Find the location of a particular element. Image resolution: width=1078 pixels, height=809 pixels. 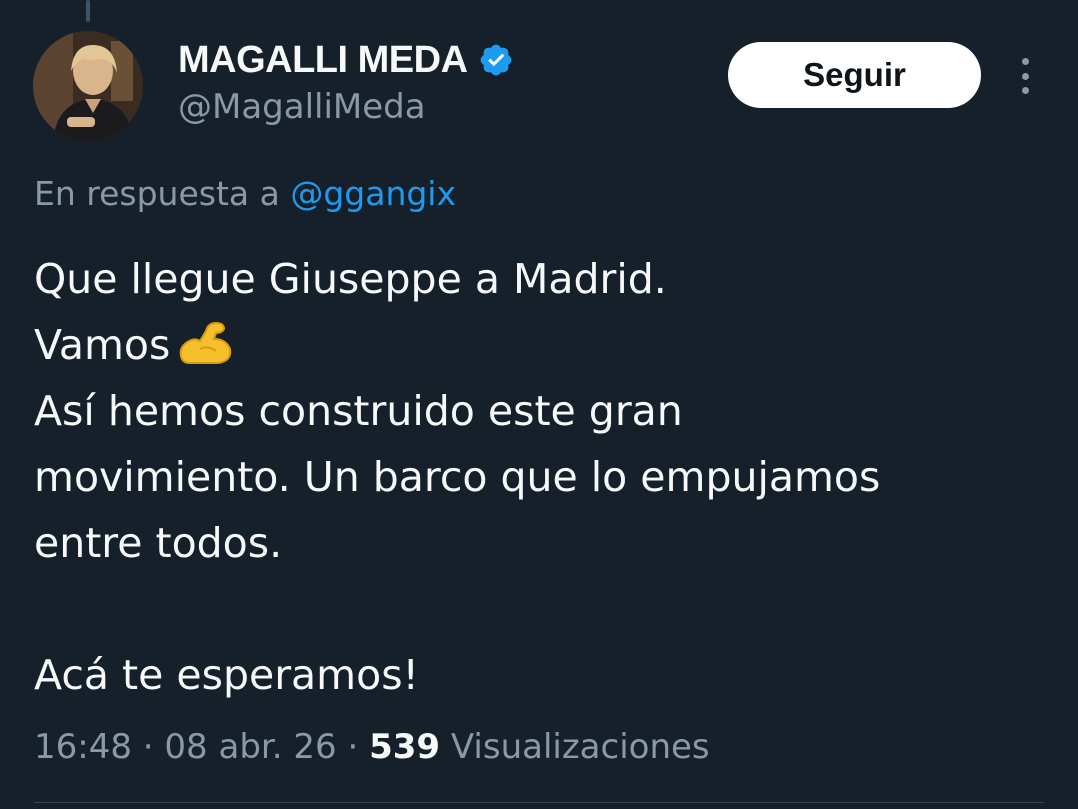

reply-context: En respuesta a @ggangix is located at coordinates (245, 194).